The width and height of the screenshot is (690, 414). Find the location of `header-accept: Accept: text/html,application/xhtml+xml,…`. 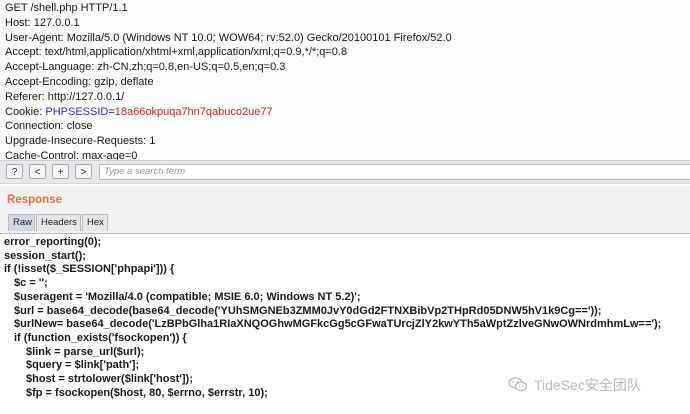

header-accept: Accept: text/html,application/xhtml+xml,… is located at coordinates (176, 52).